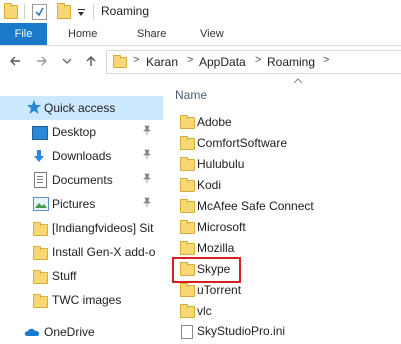  Describe the element at coordinates (42, 61) in the screenshot. I see `forward-arrow-icon` at that location.